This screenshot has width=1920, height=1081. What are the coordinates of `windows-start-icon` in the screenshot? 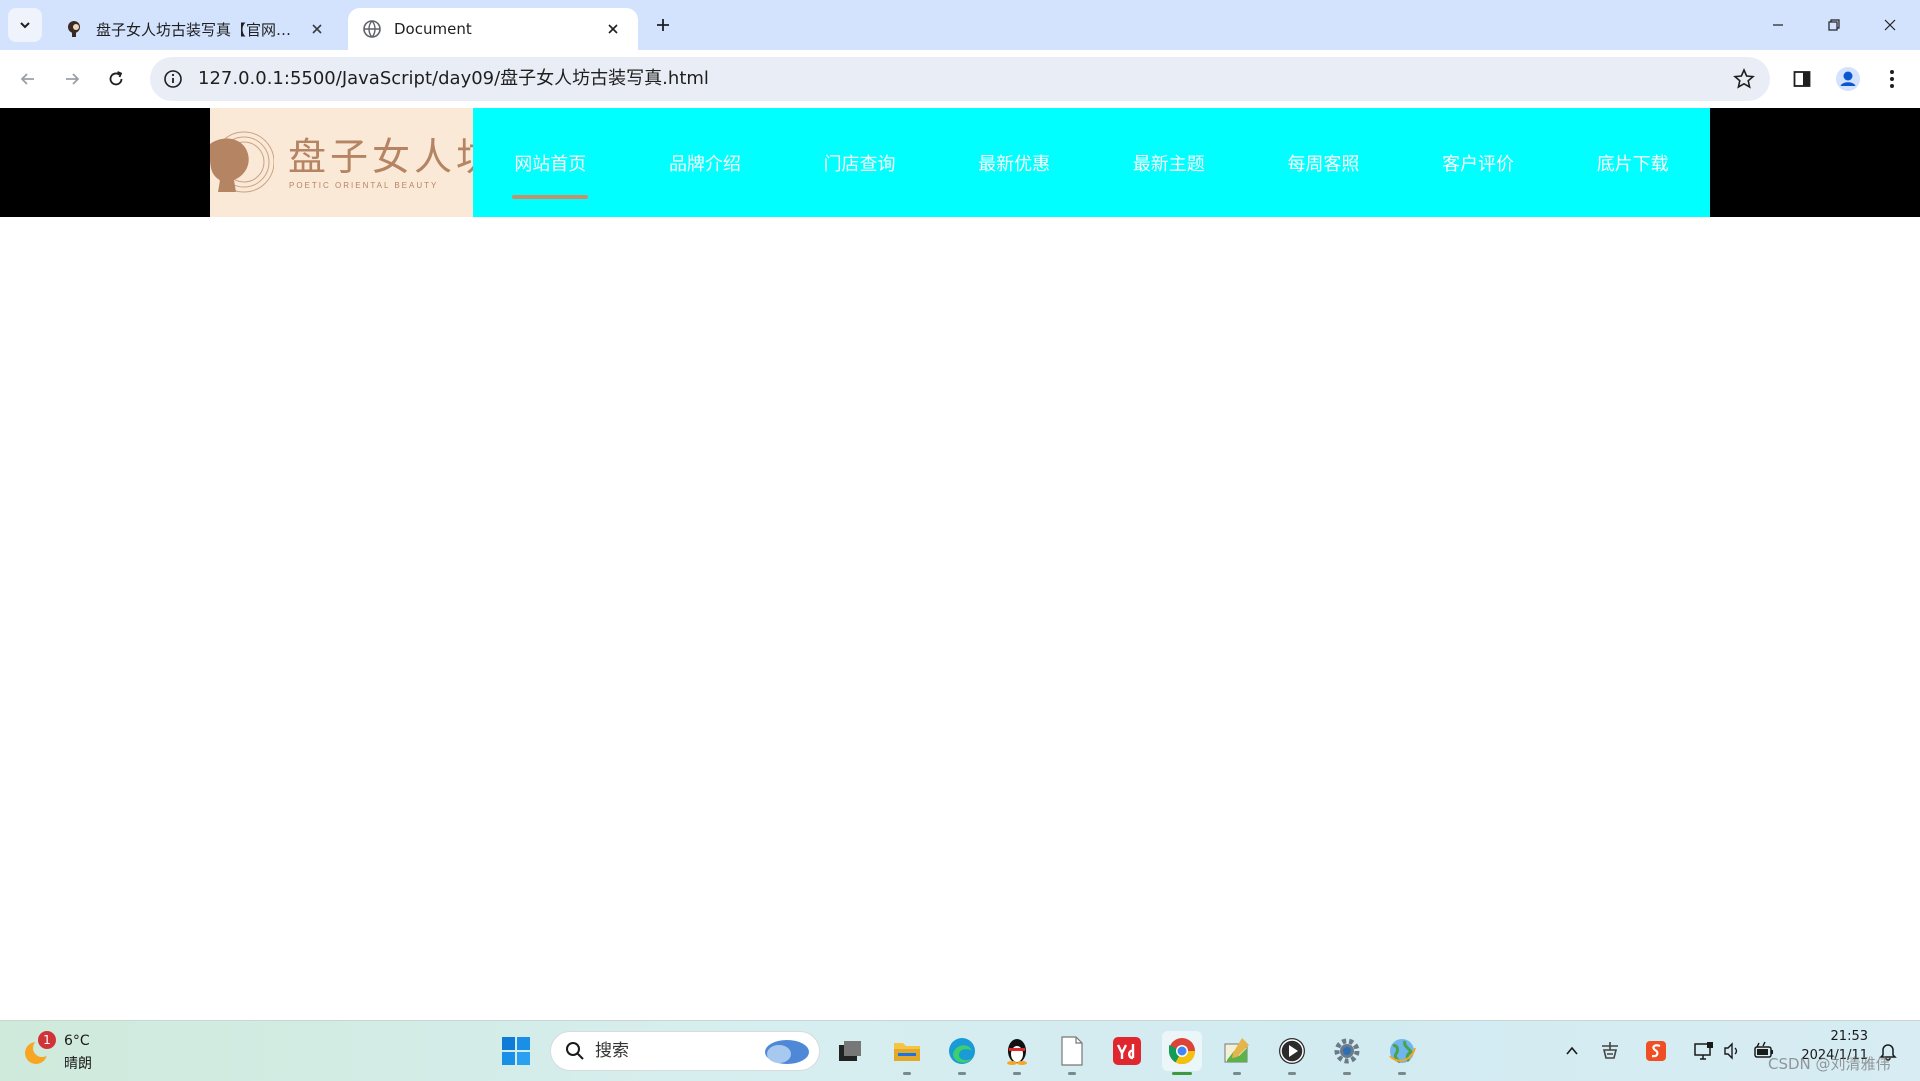 It's located at (516, 1051).